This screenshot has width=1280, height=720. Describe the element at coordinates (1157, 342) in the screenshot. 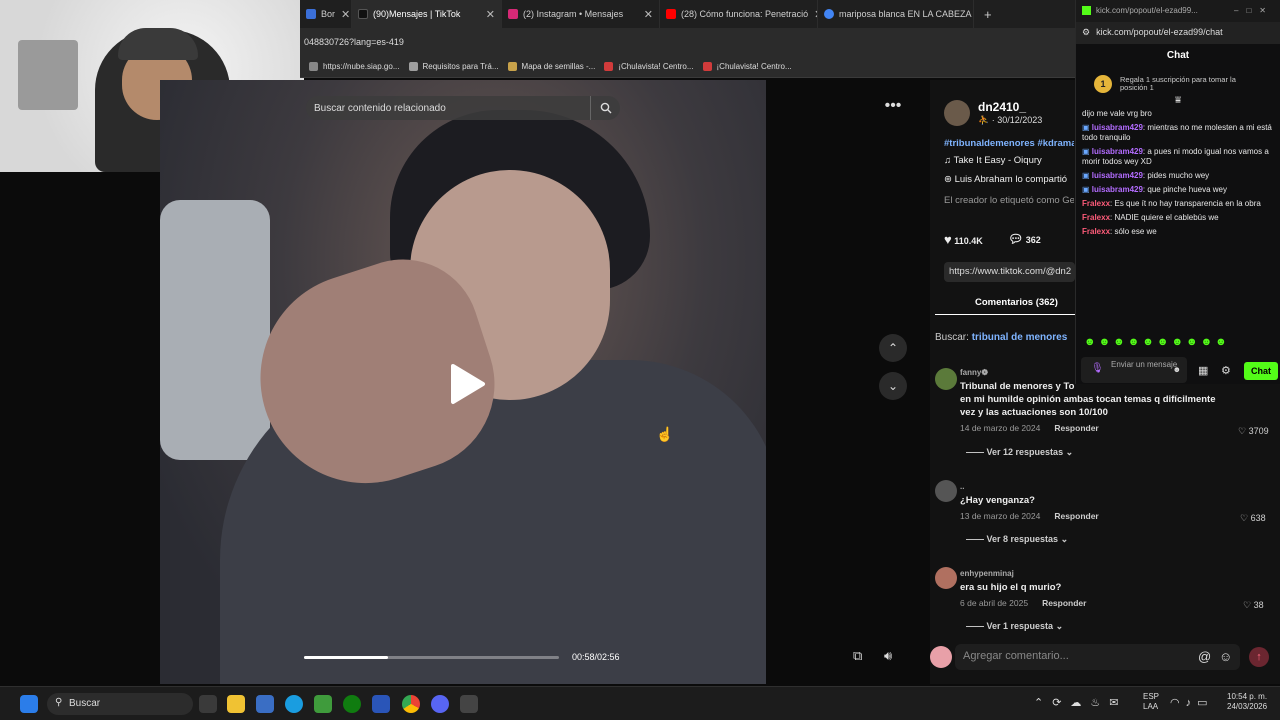

I see `emote-row: ☻☻☻☻☻☻☻☻☻☻` at that location.